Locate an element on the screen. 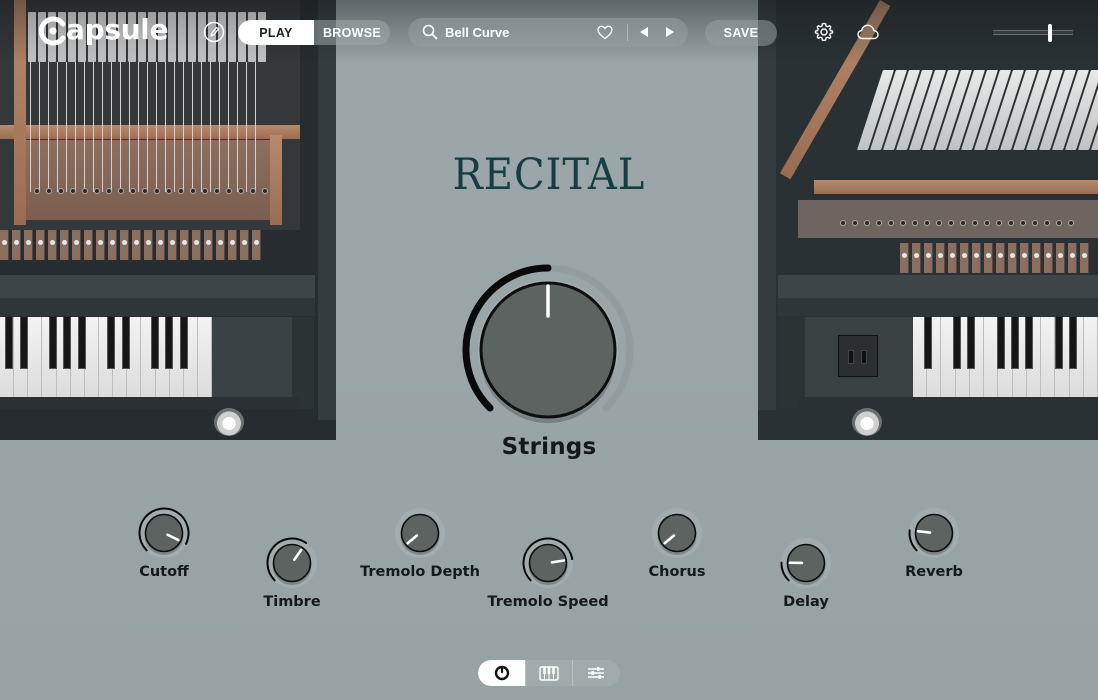  view-tabs is located at coordinates (549, 673).